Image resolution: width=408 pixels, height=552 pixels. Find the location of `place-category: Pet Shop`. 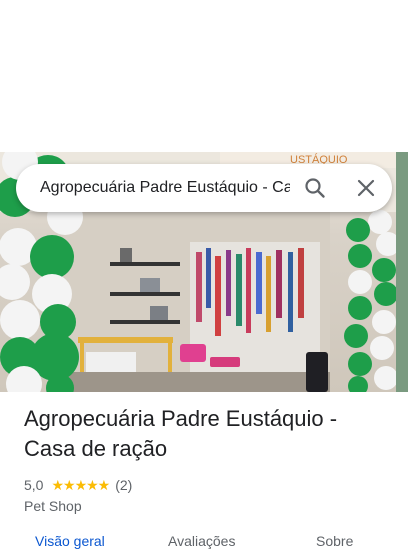

place-category: Pet Shop is located at coordinates (204, 507).